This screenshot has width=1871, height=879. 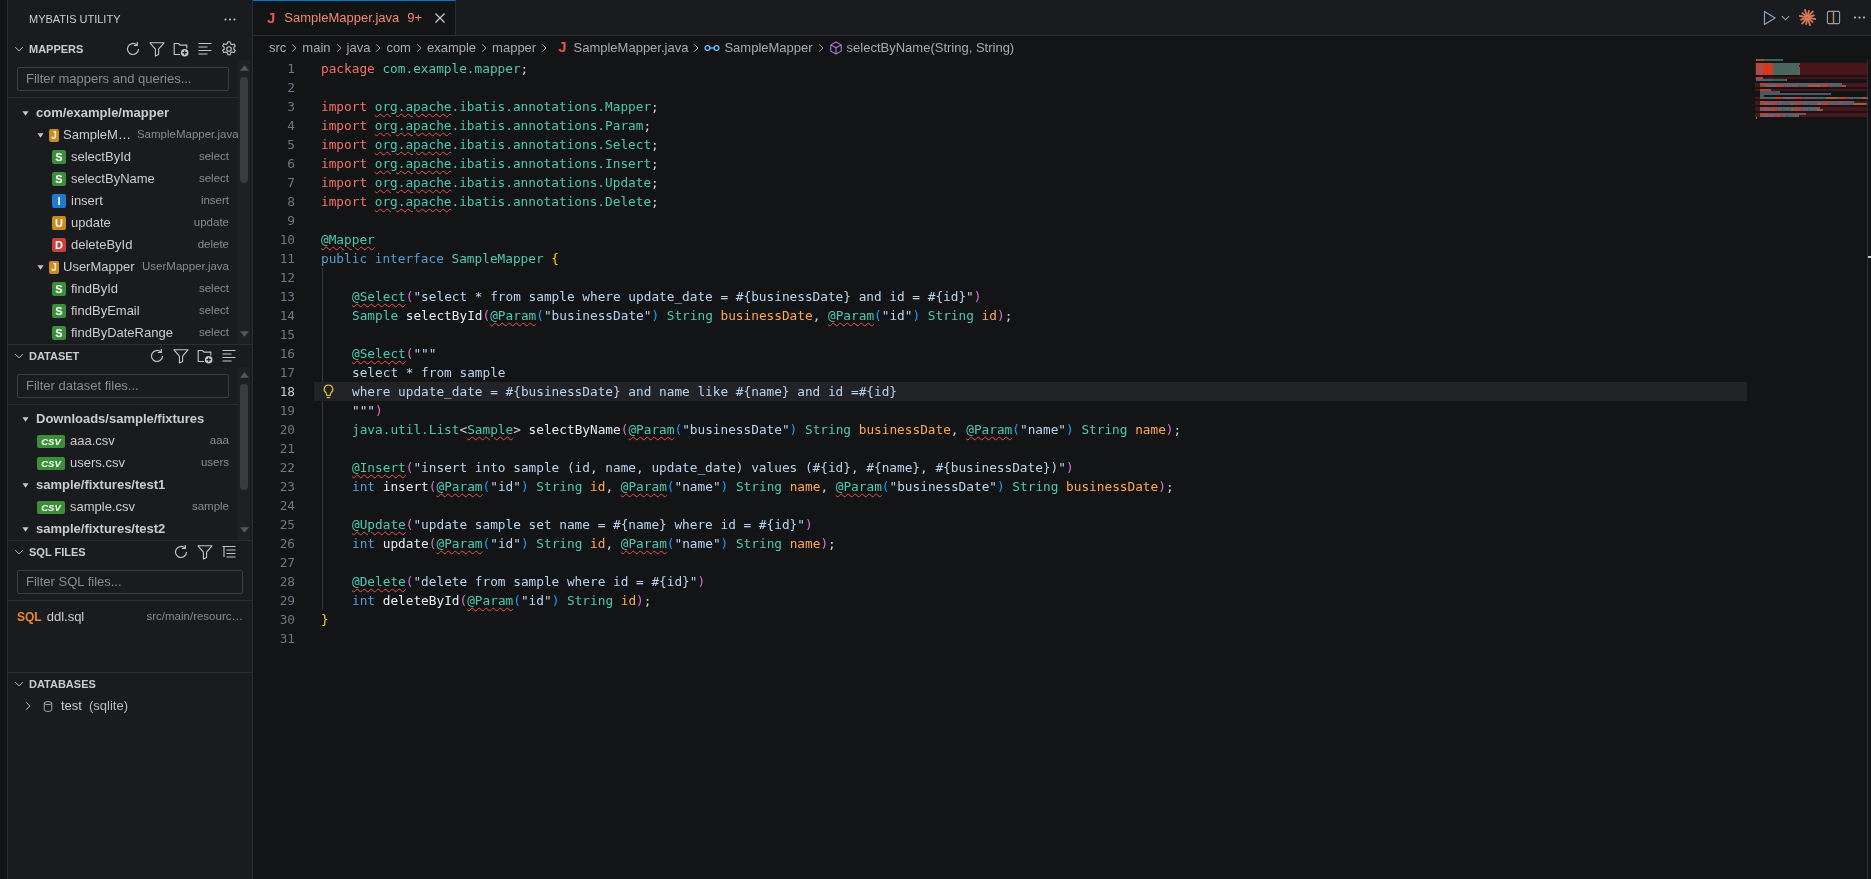 What do you see at coordinates (105, 311) in the screenshot?
I see `tree-item: findByEmail` at bounding box center [105, 311].